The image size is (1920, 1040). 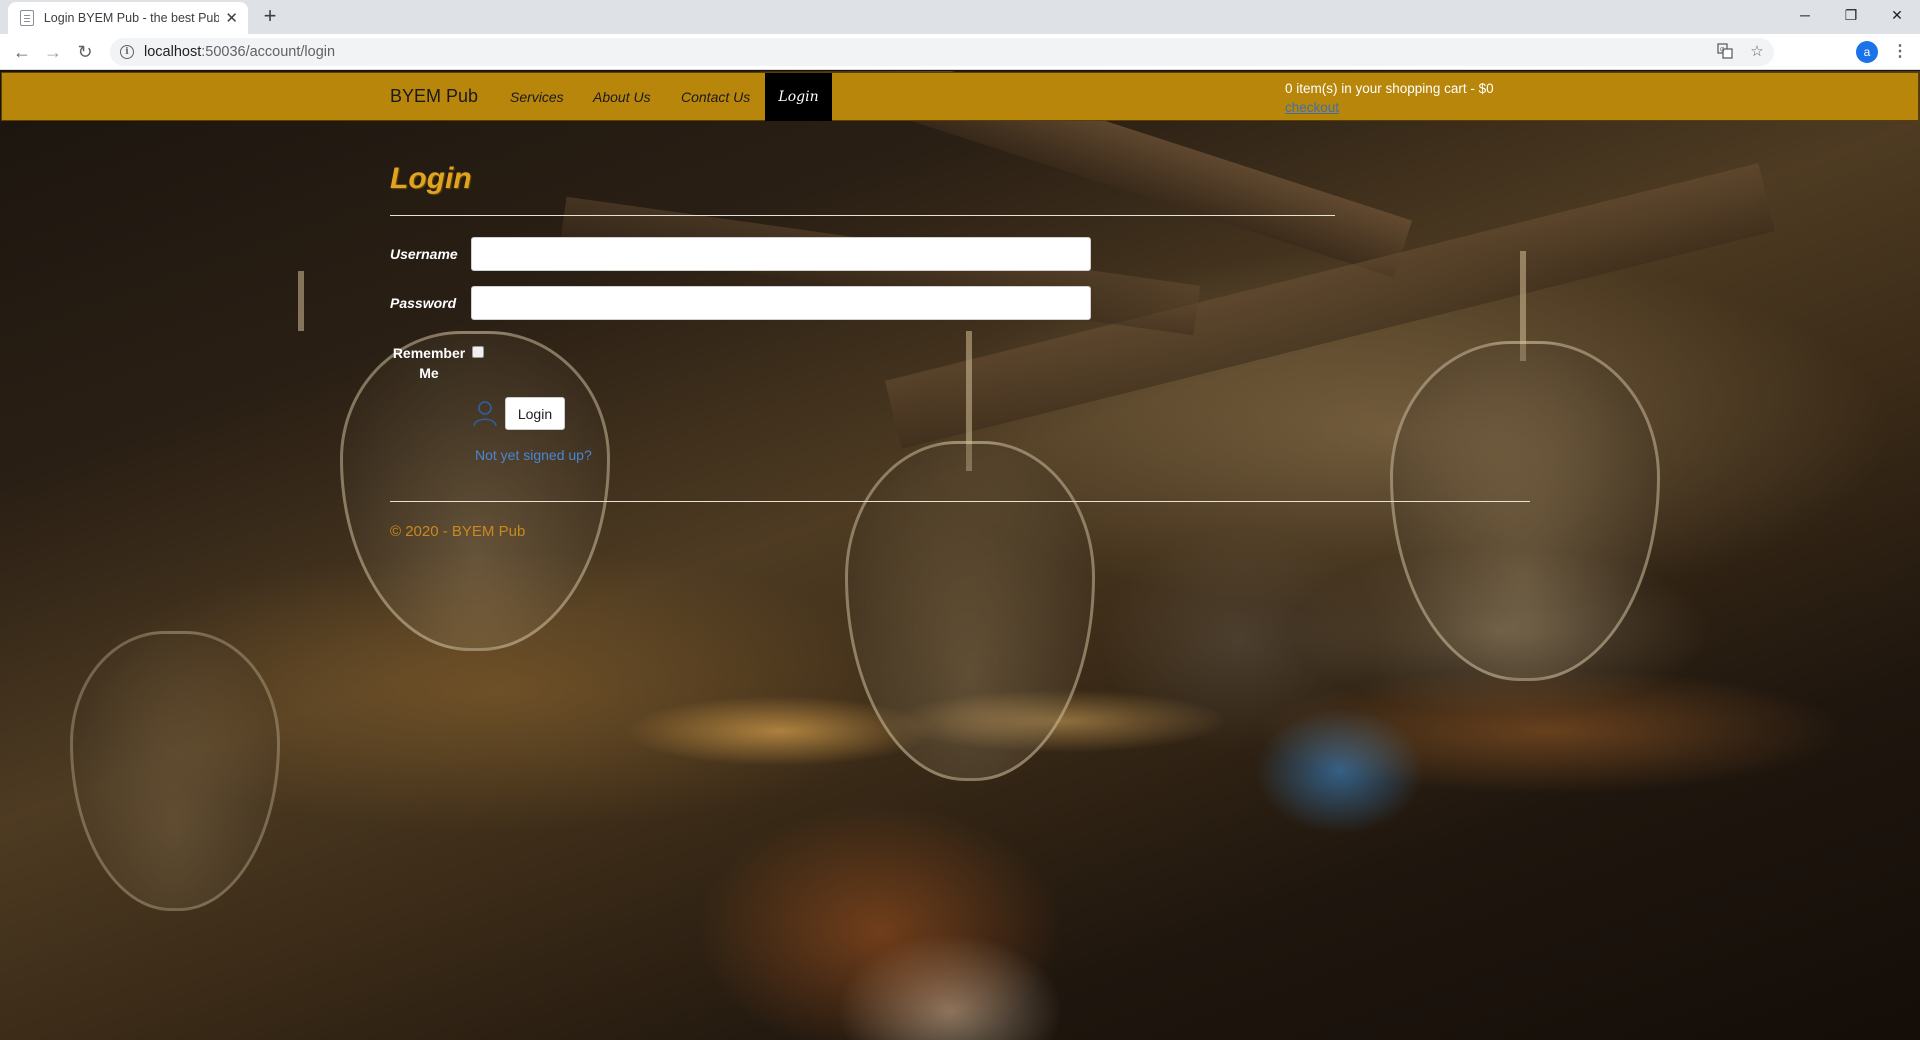 I want to click on user-icon, so click(x=485, y=414).